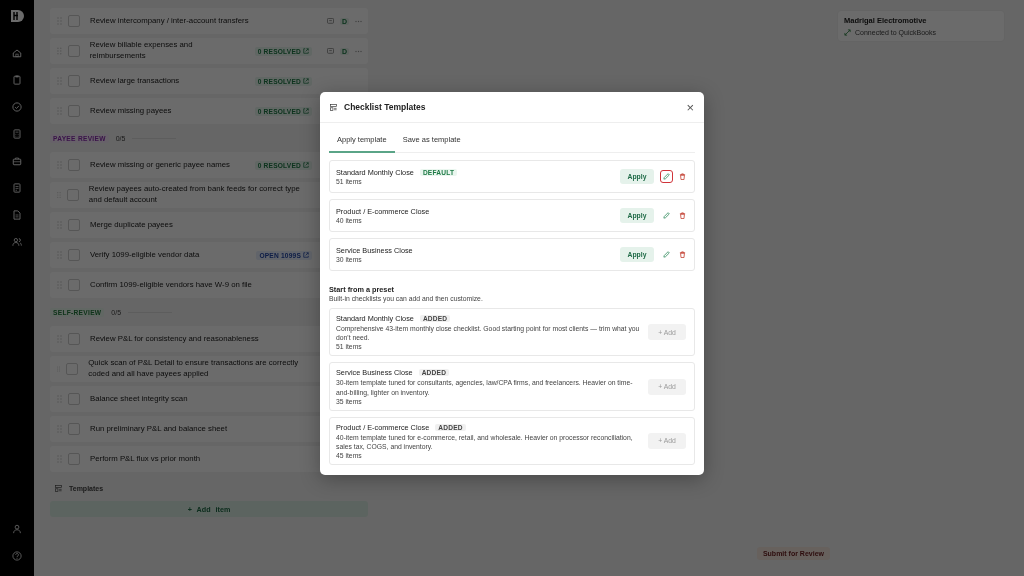 The width and height of the screenshot is (1024, 576). I want to click on user-icon, so click(17, 529).